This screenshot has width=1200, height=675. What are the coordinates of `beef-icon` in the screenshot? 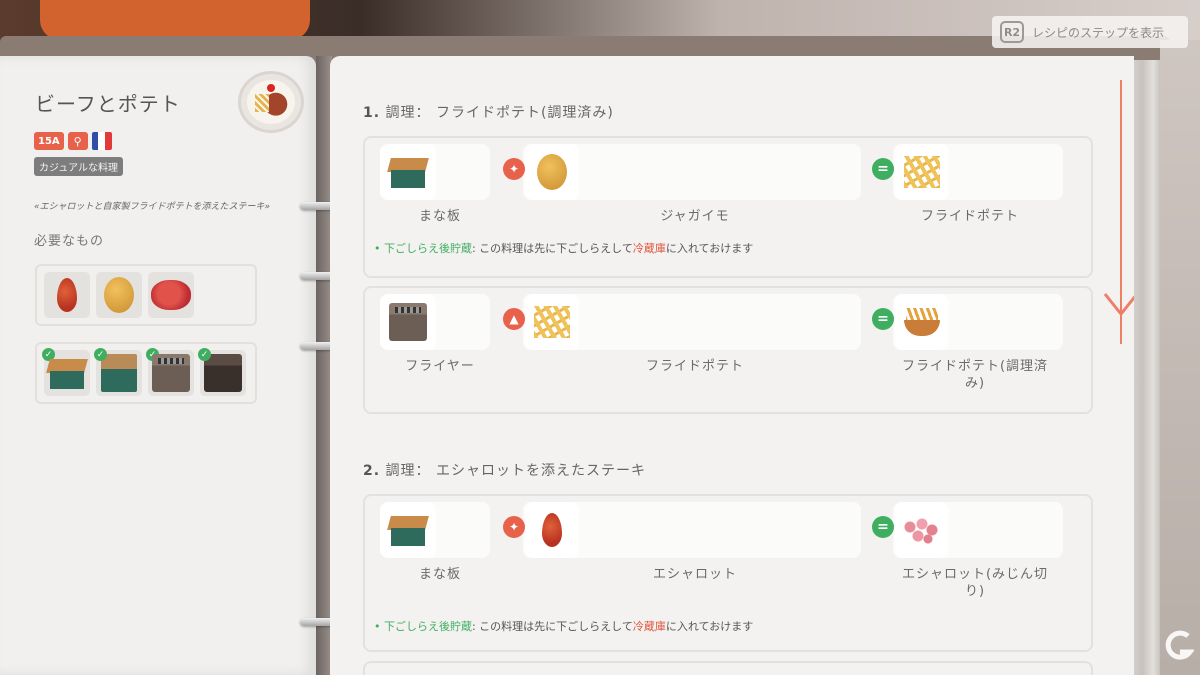 It's located at (171, 295).